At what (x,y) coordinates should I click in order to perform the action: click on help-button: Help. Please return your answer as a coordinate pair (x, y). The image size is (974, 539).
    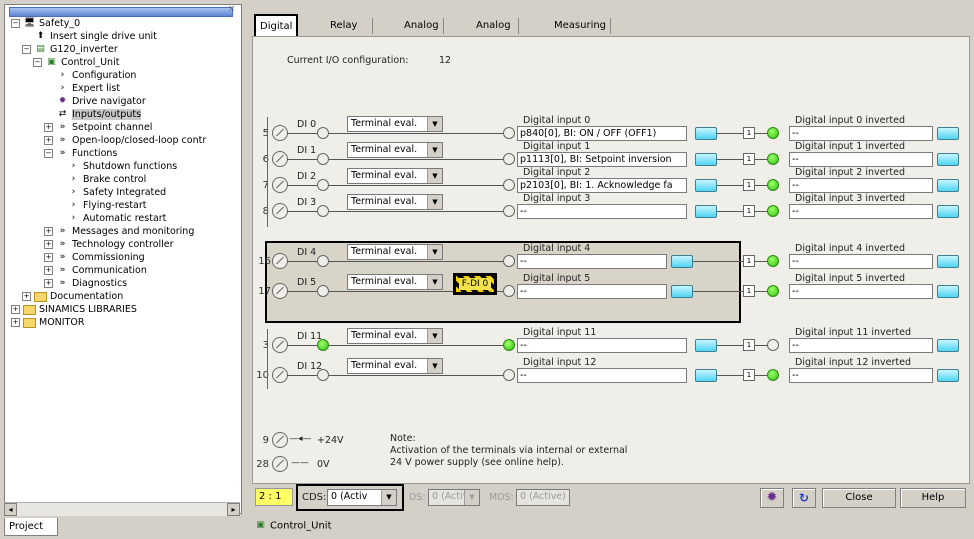
    Looking at the image, I should click on (933, 498).